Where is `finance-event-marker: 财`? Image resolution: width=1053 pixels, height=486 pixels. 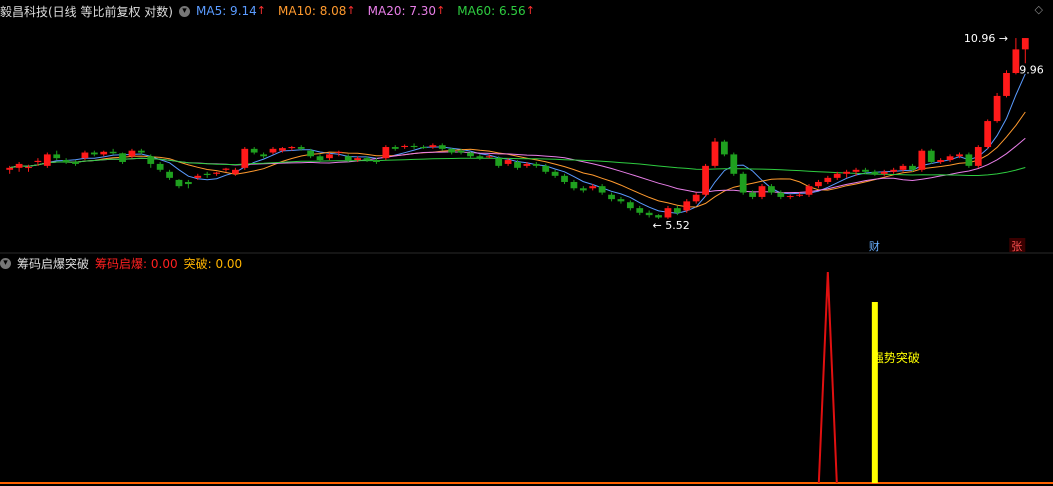
finance-event-marker: 财 is located at coordinates (874, 246).